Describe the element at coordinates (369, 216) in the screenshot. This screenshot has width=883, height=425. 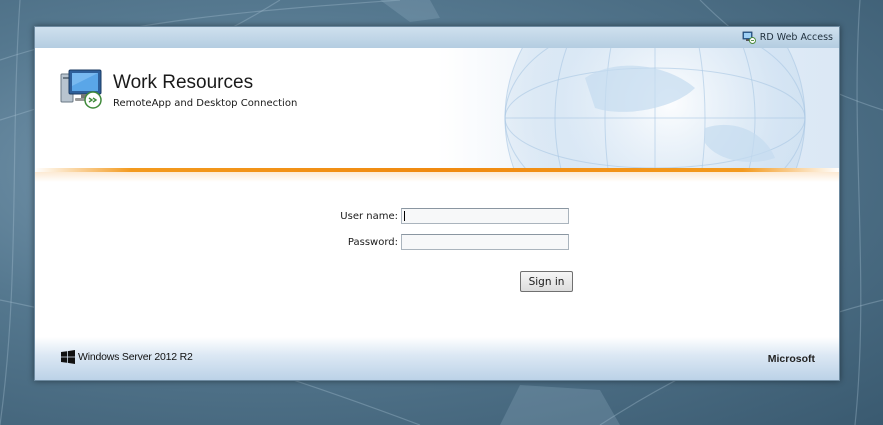
I see `username-label: User name:` at that location.